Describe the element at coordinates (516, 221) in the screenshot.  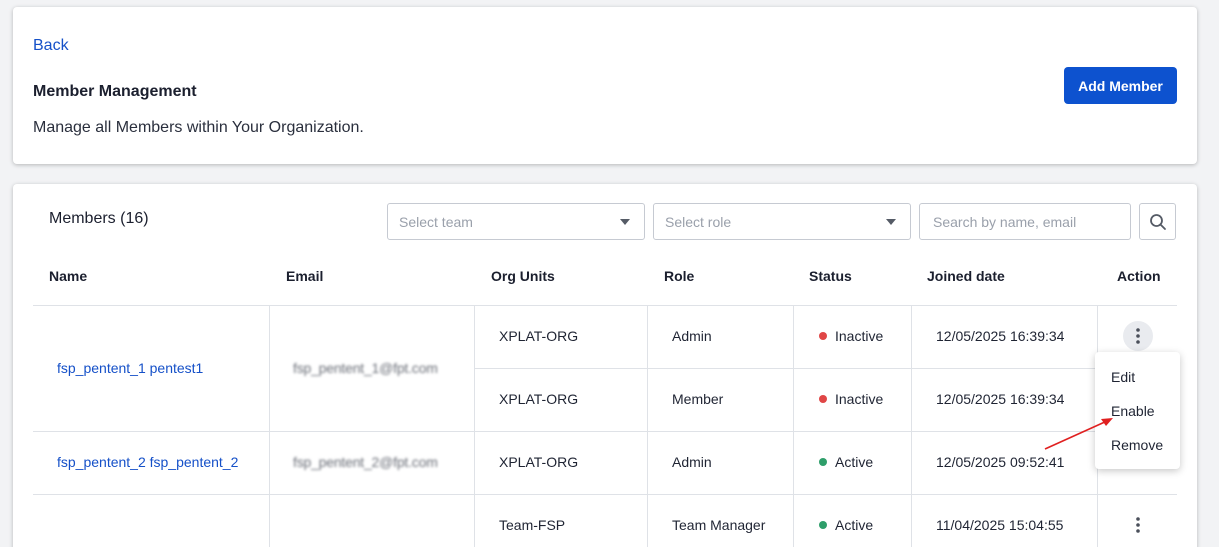
I see `team-select: Select team` at that location.